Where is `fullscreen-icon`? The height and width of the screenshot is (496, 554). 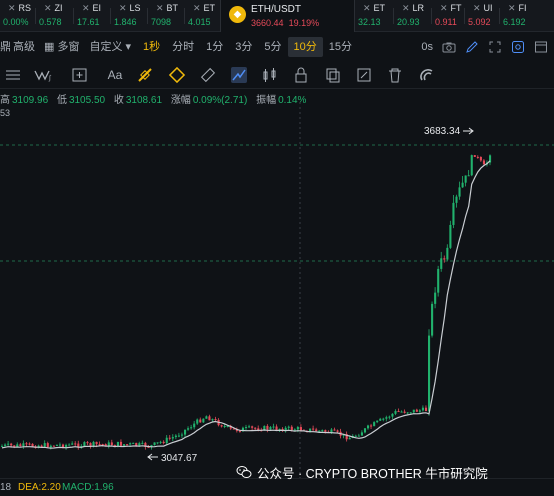 fullscreen-icon is located at coordinates (495, 47).